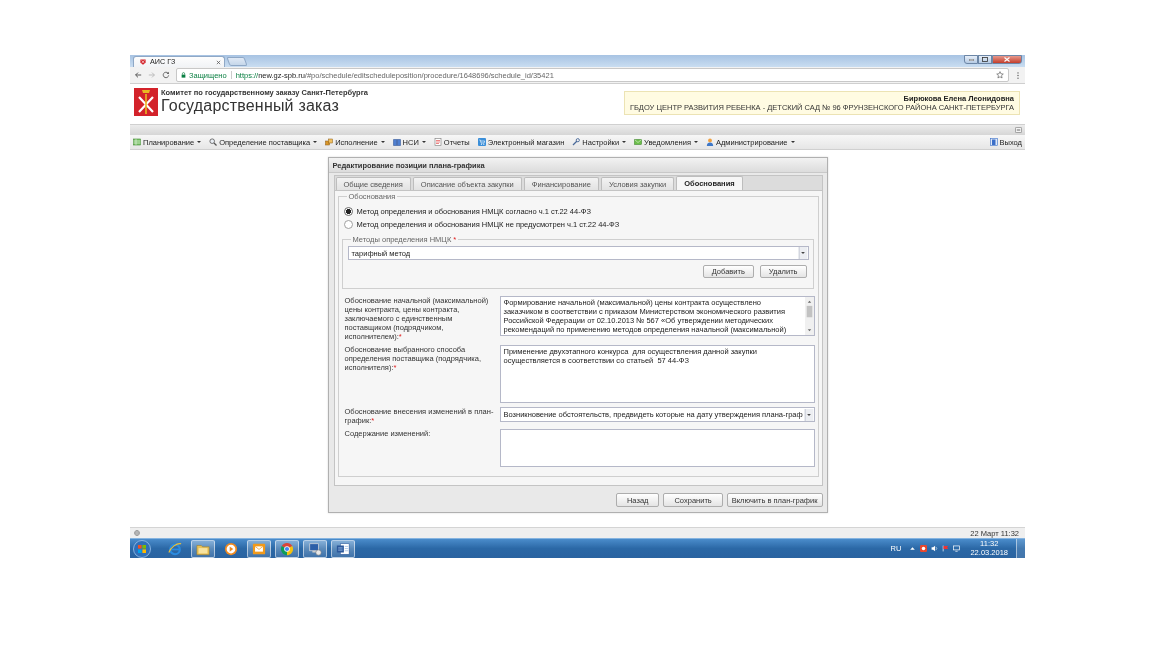  I want to click on play-icon, so click(231, 548).